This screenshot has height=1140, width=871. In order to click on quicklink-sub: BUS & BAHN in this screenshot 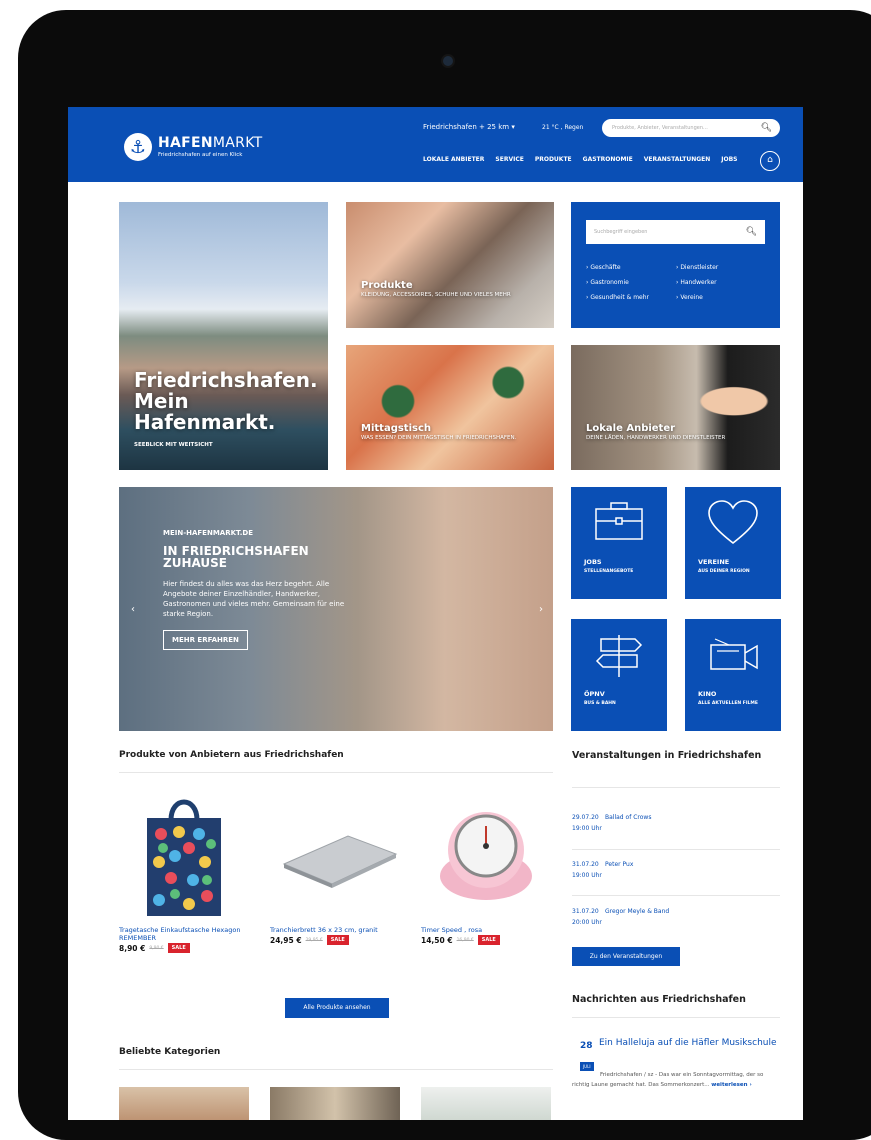, I will do `click(600, 703)`.